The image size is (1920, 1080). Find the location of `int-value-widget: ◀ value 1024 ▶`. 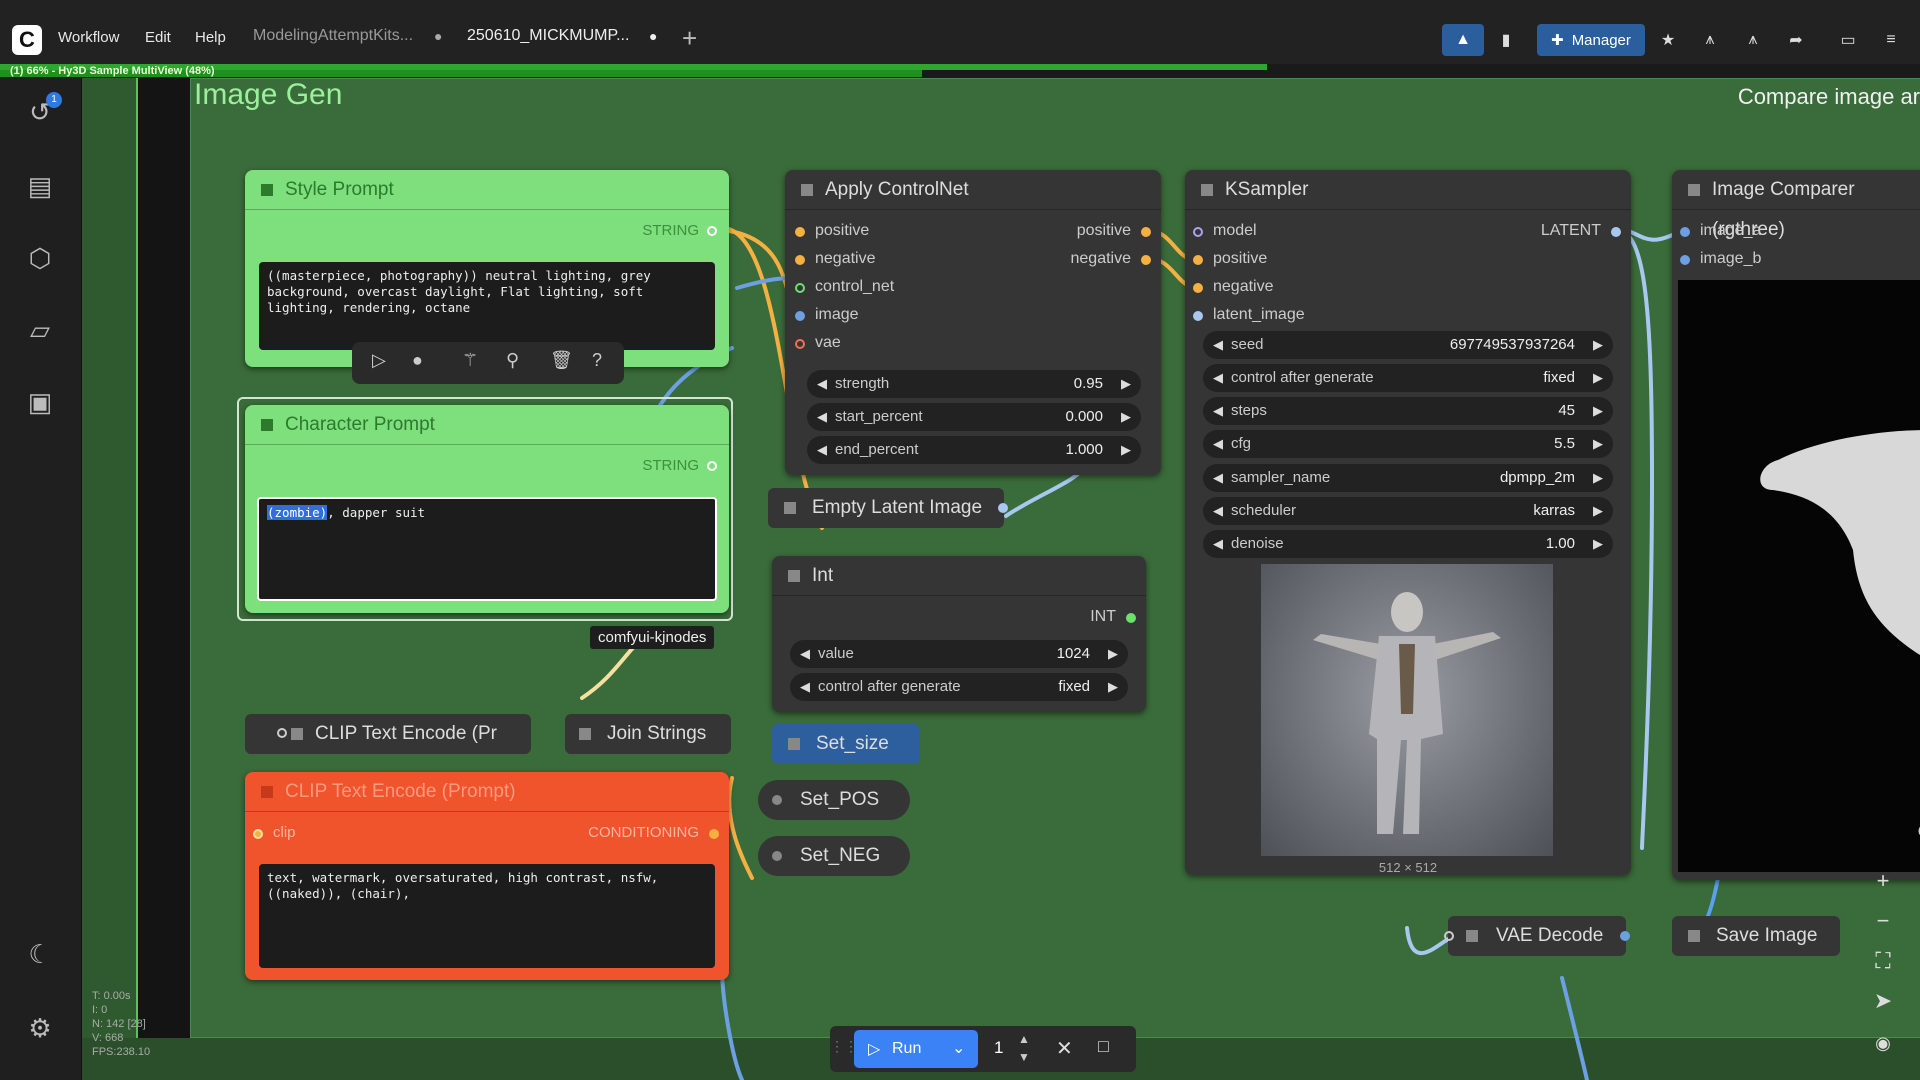

int-value-widget: ◀ value 1024 ▶ is located at coordinates (959, 654).